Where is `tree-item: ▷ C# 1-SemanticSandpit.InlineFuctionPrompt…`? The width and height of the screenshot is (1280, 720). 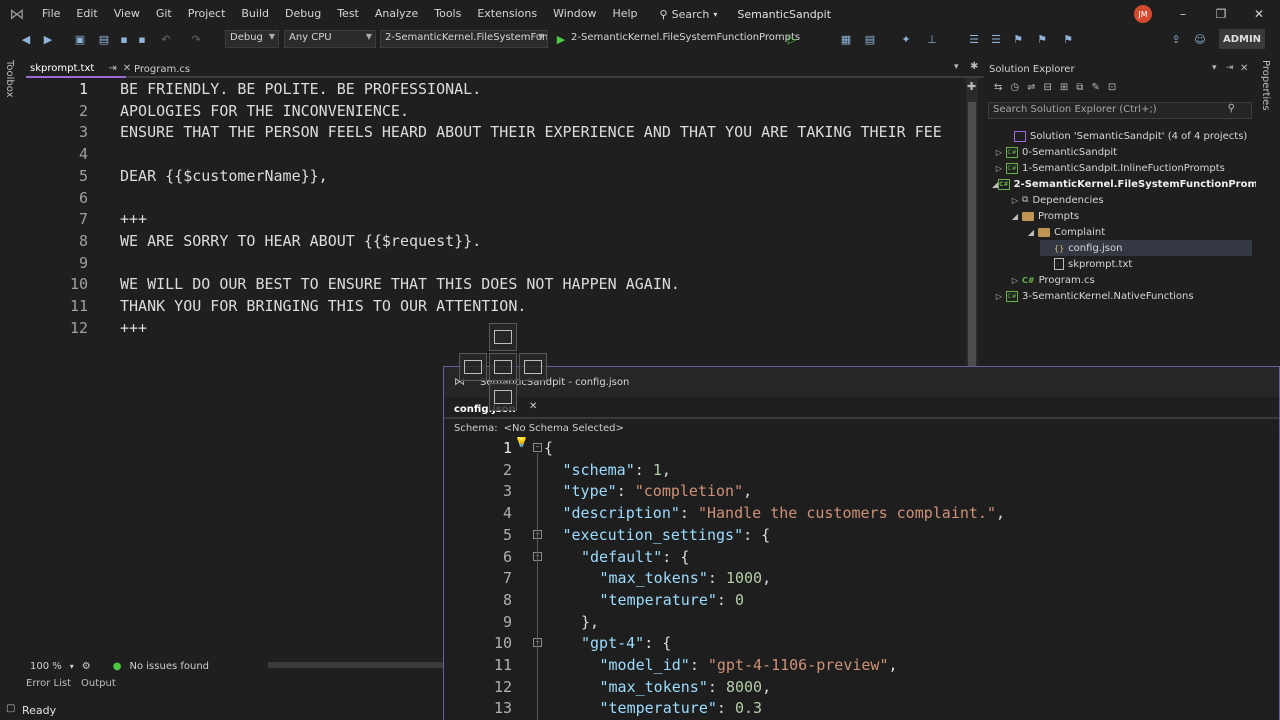 tree-item: ▷ C# 1-SemanticSandpit.InlineFuctionPrompt… is located at coordinates (1122, 168).